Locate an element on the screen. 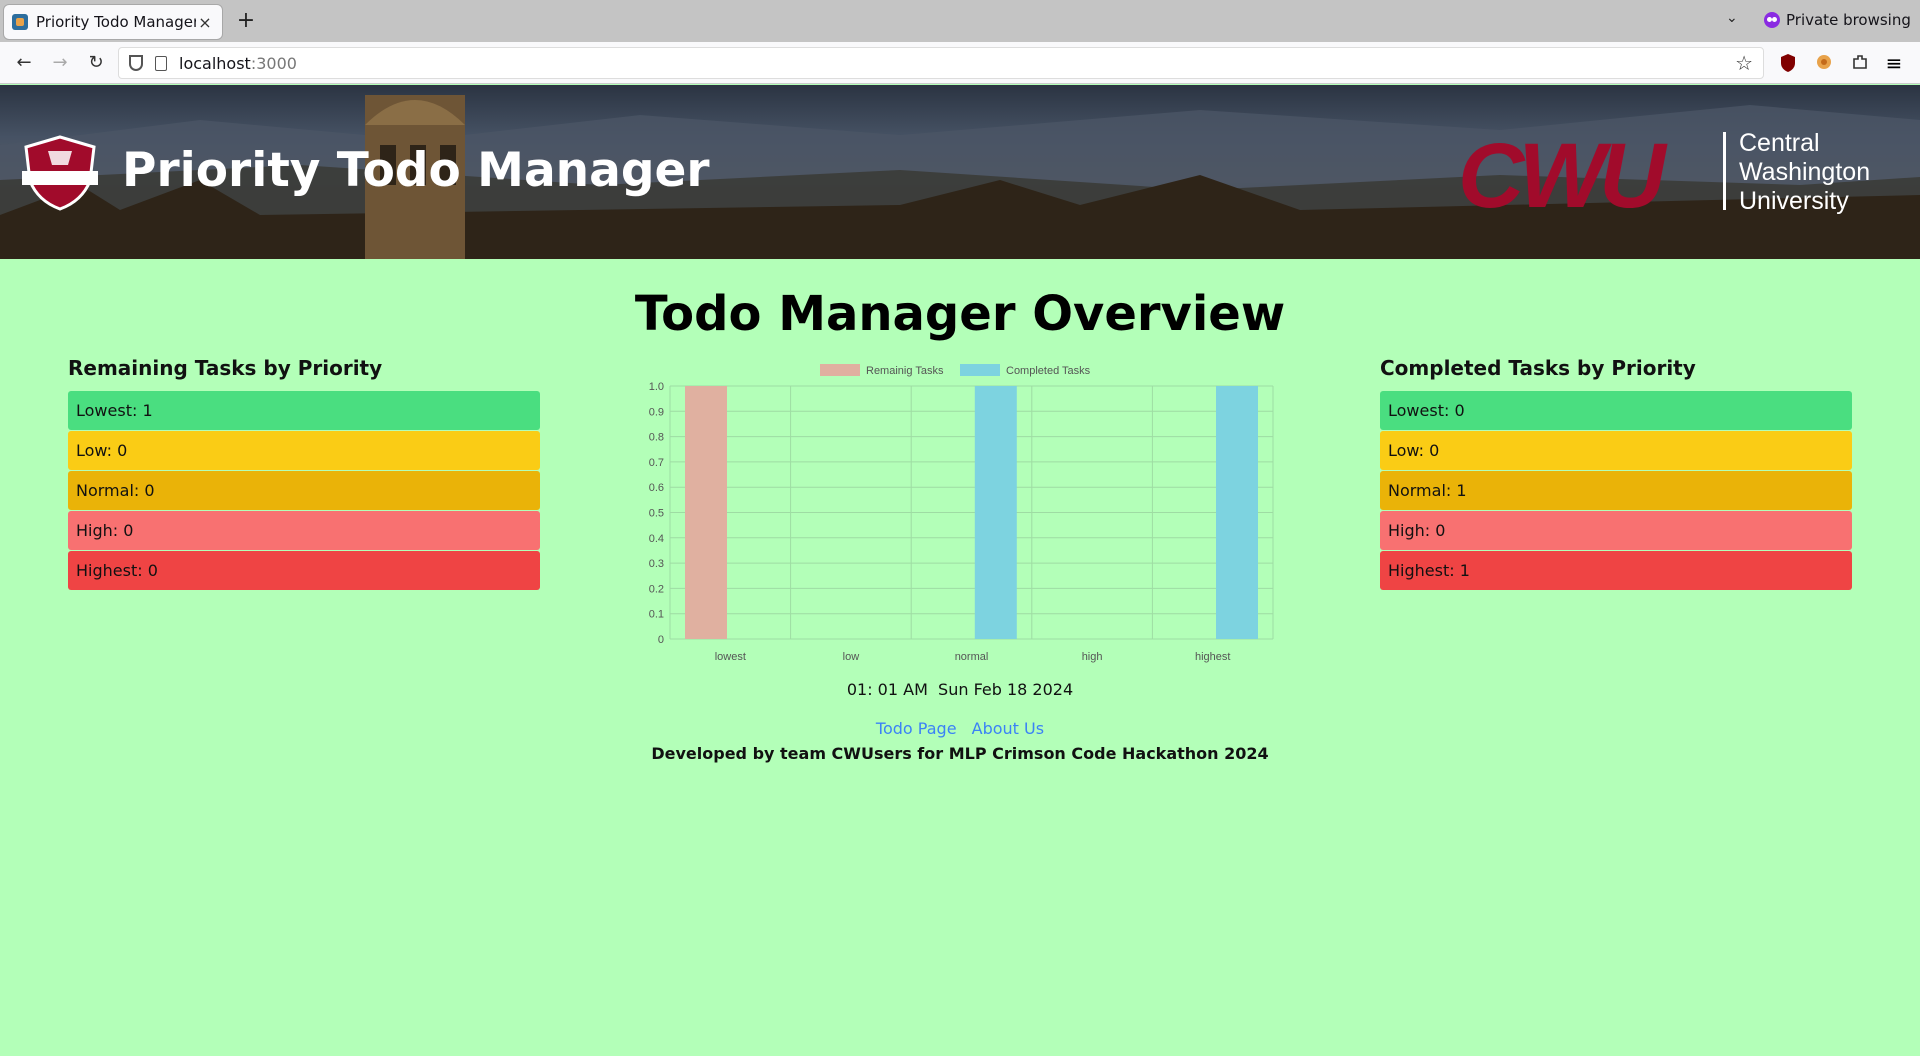  page-title: Todo Manager Overview is located at coordinates (960, 314).